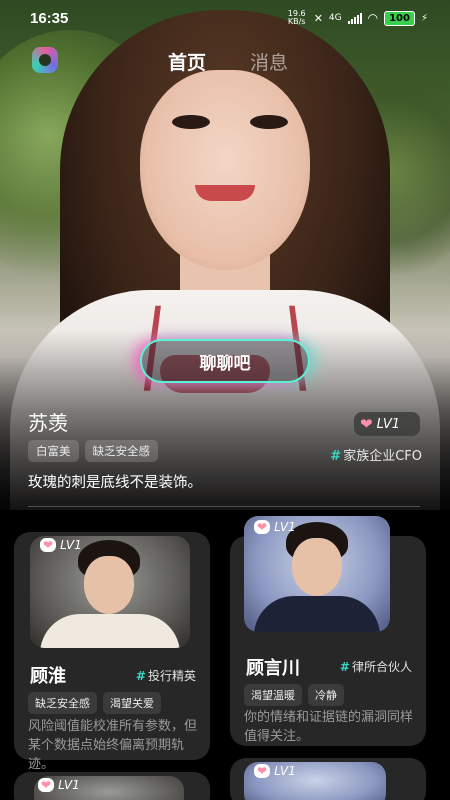 The image size is (450, 800). What do you see at coordinates (326, 695) in the screenshot?
I see `tag: 冷静` at bounding box center [326, 695].